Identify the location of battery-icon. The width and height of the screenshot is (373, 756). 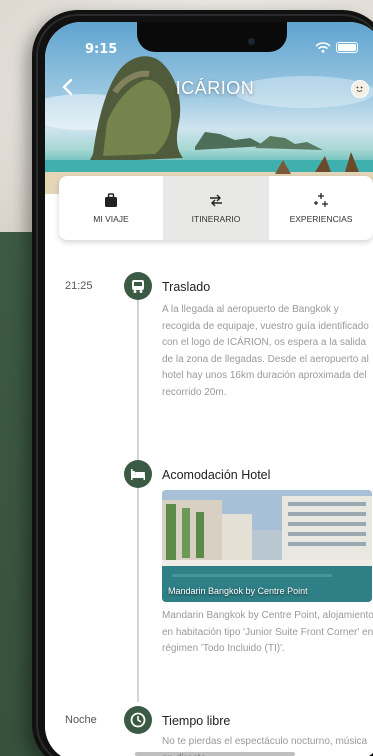
(347, 47).